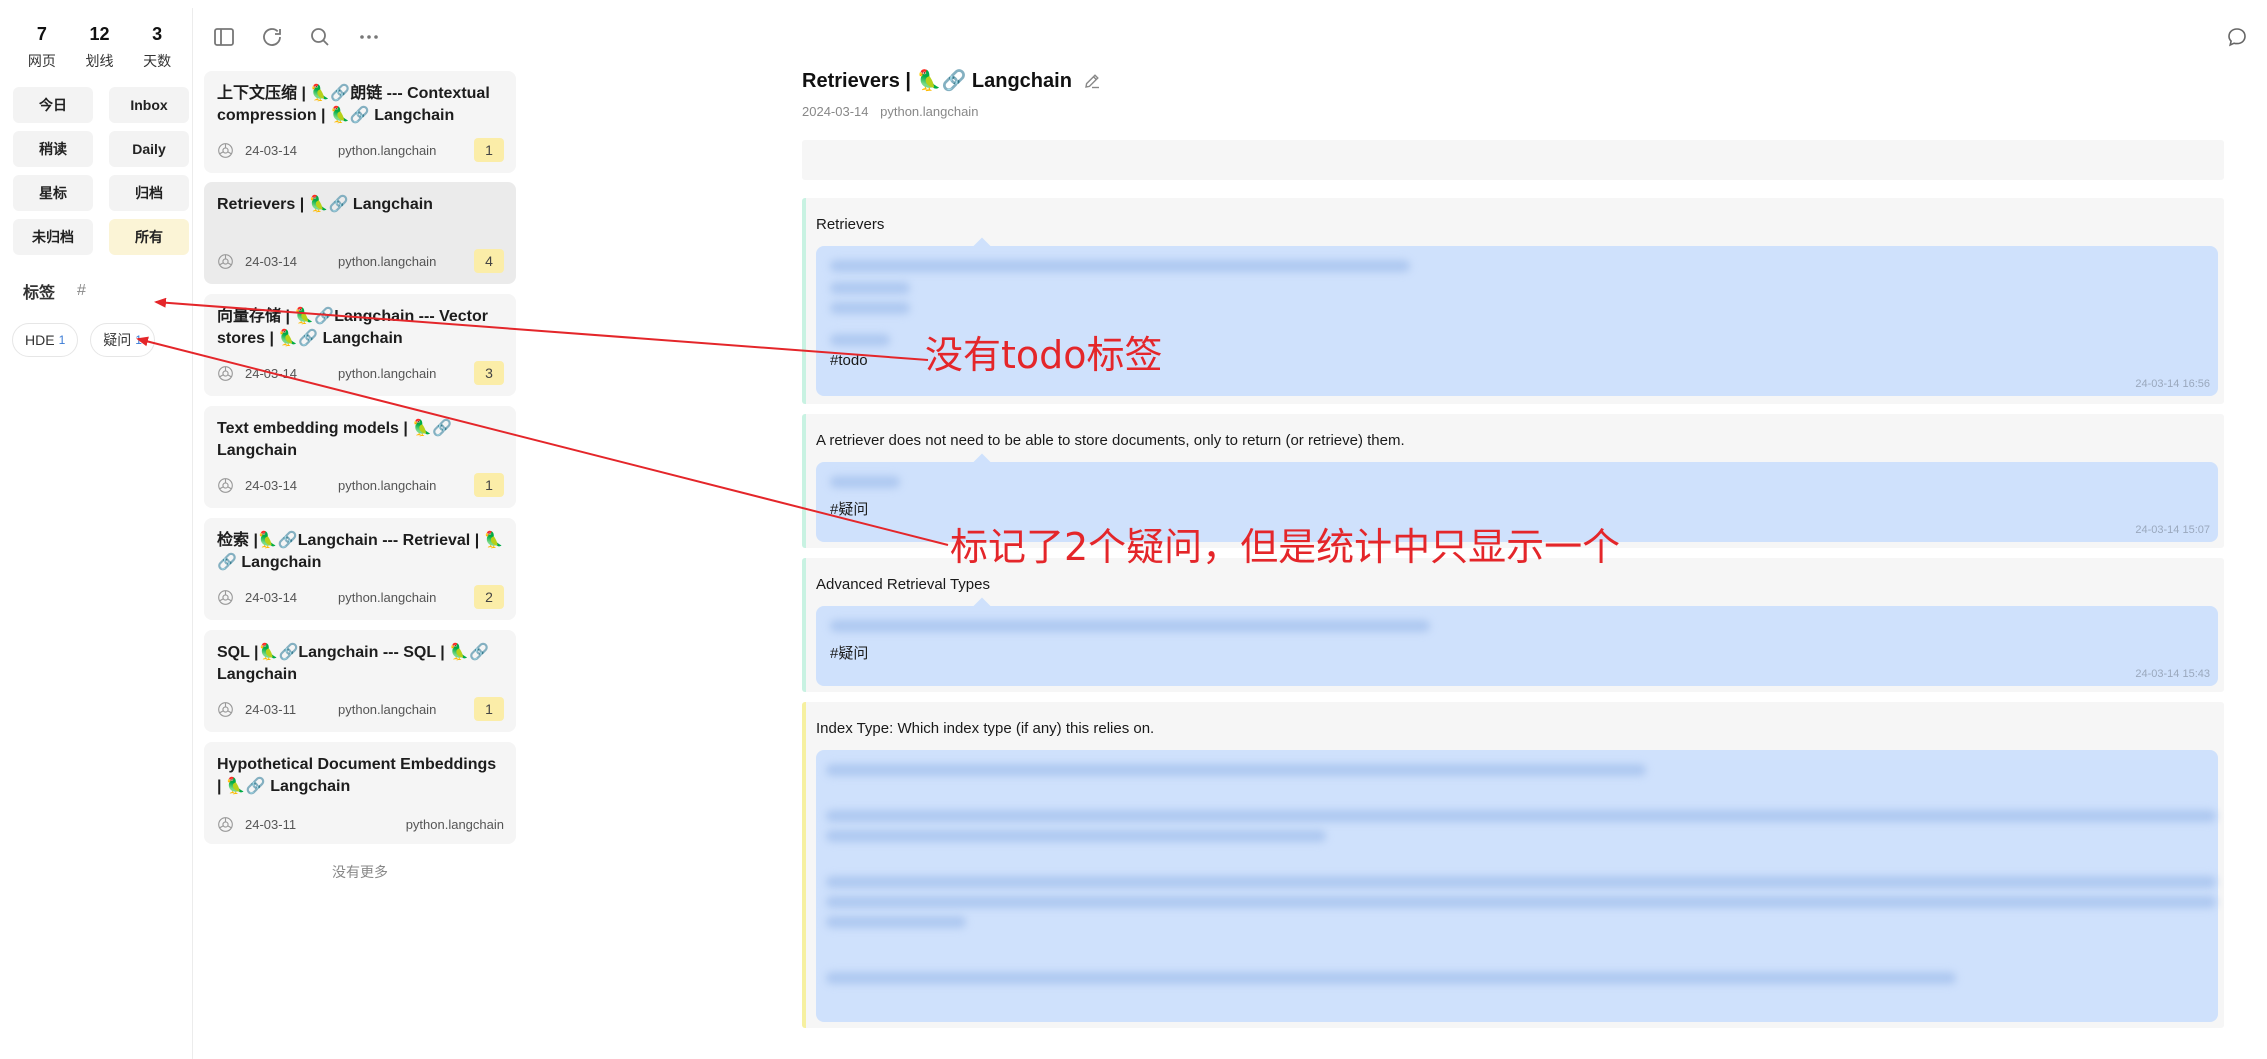 The width and height of the screenshot is (2267, 1059). I want to click on filter-inbox: Inbox, so click(149, 105).